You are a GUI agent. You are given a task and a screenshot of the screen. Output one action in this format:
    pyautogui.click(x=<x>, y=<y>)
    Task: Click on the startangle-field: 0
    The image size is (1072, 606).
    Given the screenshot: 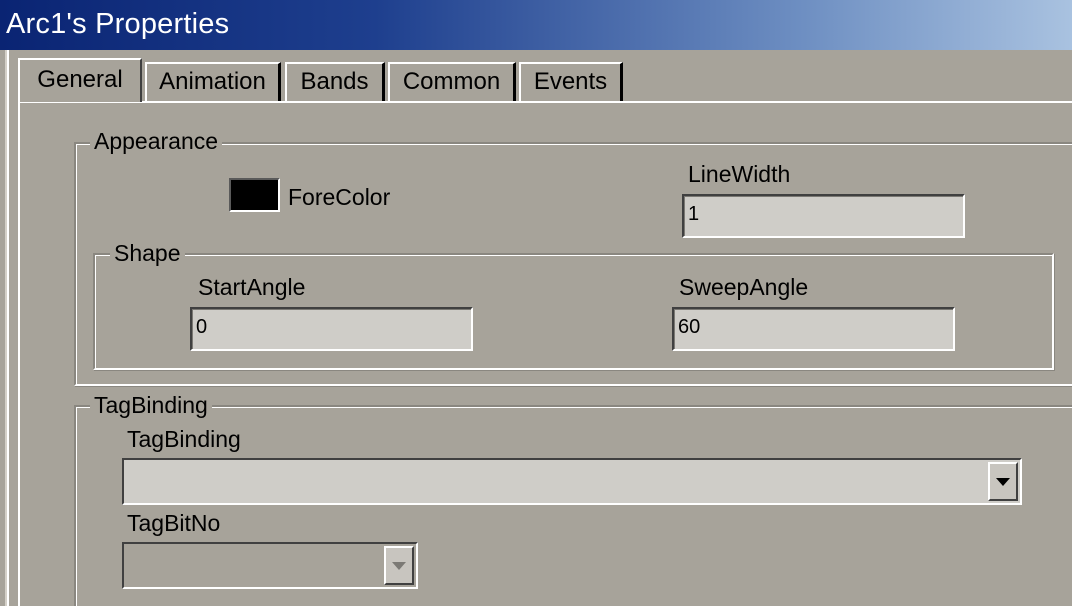 What is the action you would take?
    pyautogui.click(x=331, y=329)
    